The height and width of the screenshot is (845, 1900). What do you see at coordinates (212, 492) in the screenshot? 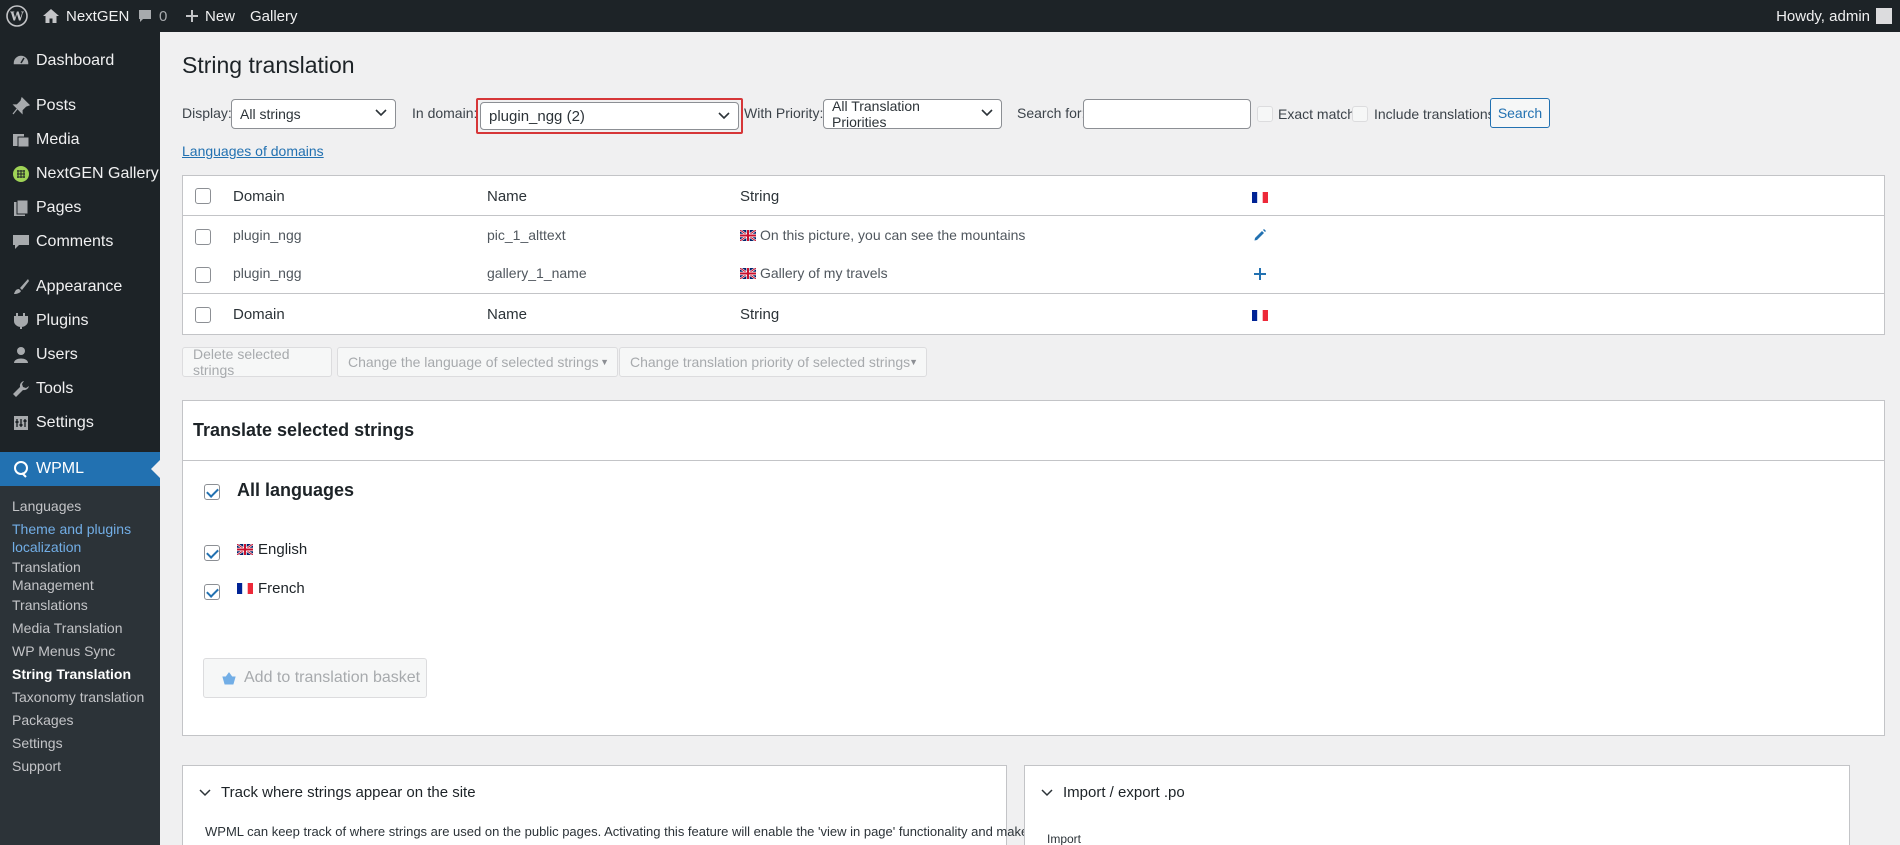
I see `all-languages-checkbox` at bounding box center [212, 492].